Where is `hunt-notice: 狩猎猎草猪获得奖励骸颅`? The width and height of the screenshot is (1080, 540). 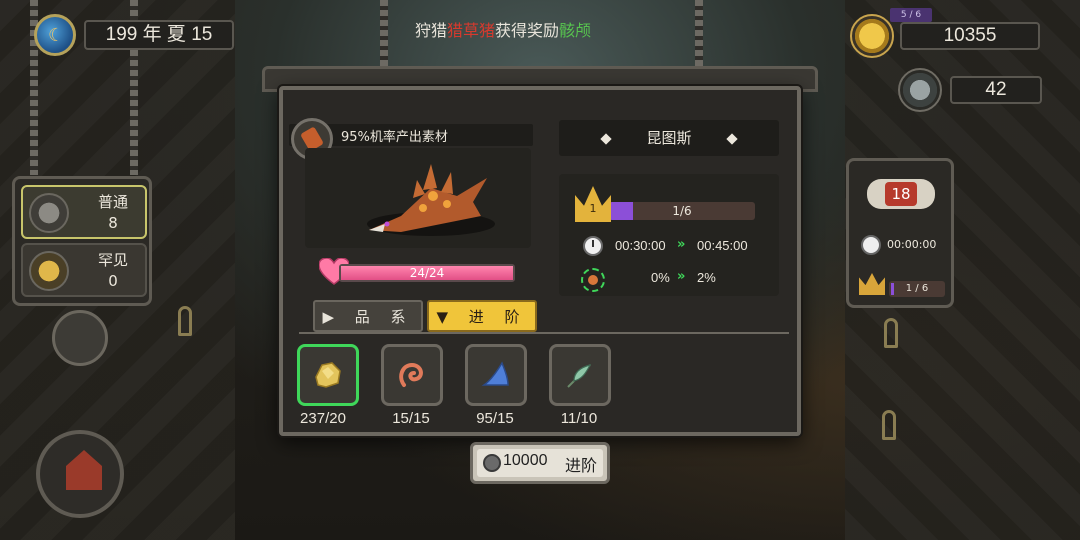 hunt-notice: 狩猎猎草猪获得奖励骸颅 is located at coordinates (503, 29).